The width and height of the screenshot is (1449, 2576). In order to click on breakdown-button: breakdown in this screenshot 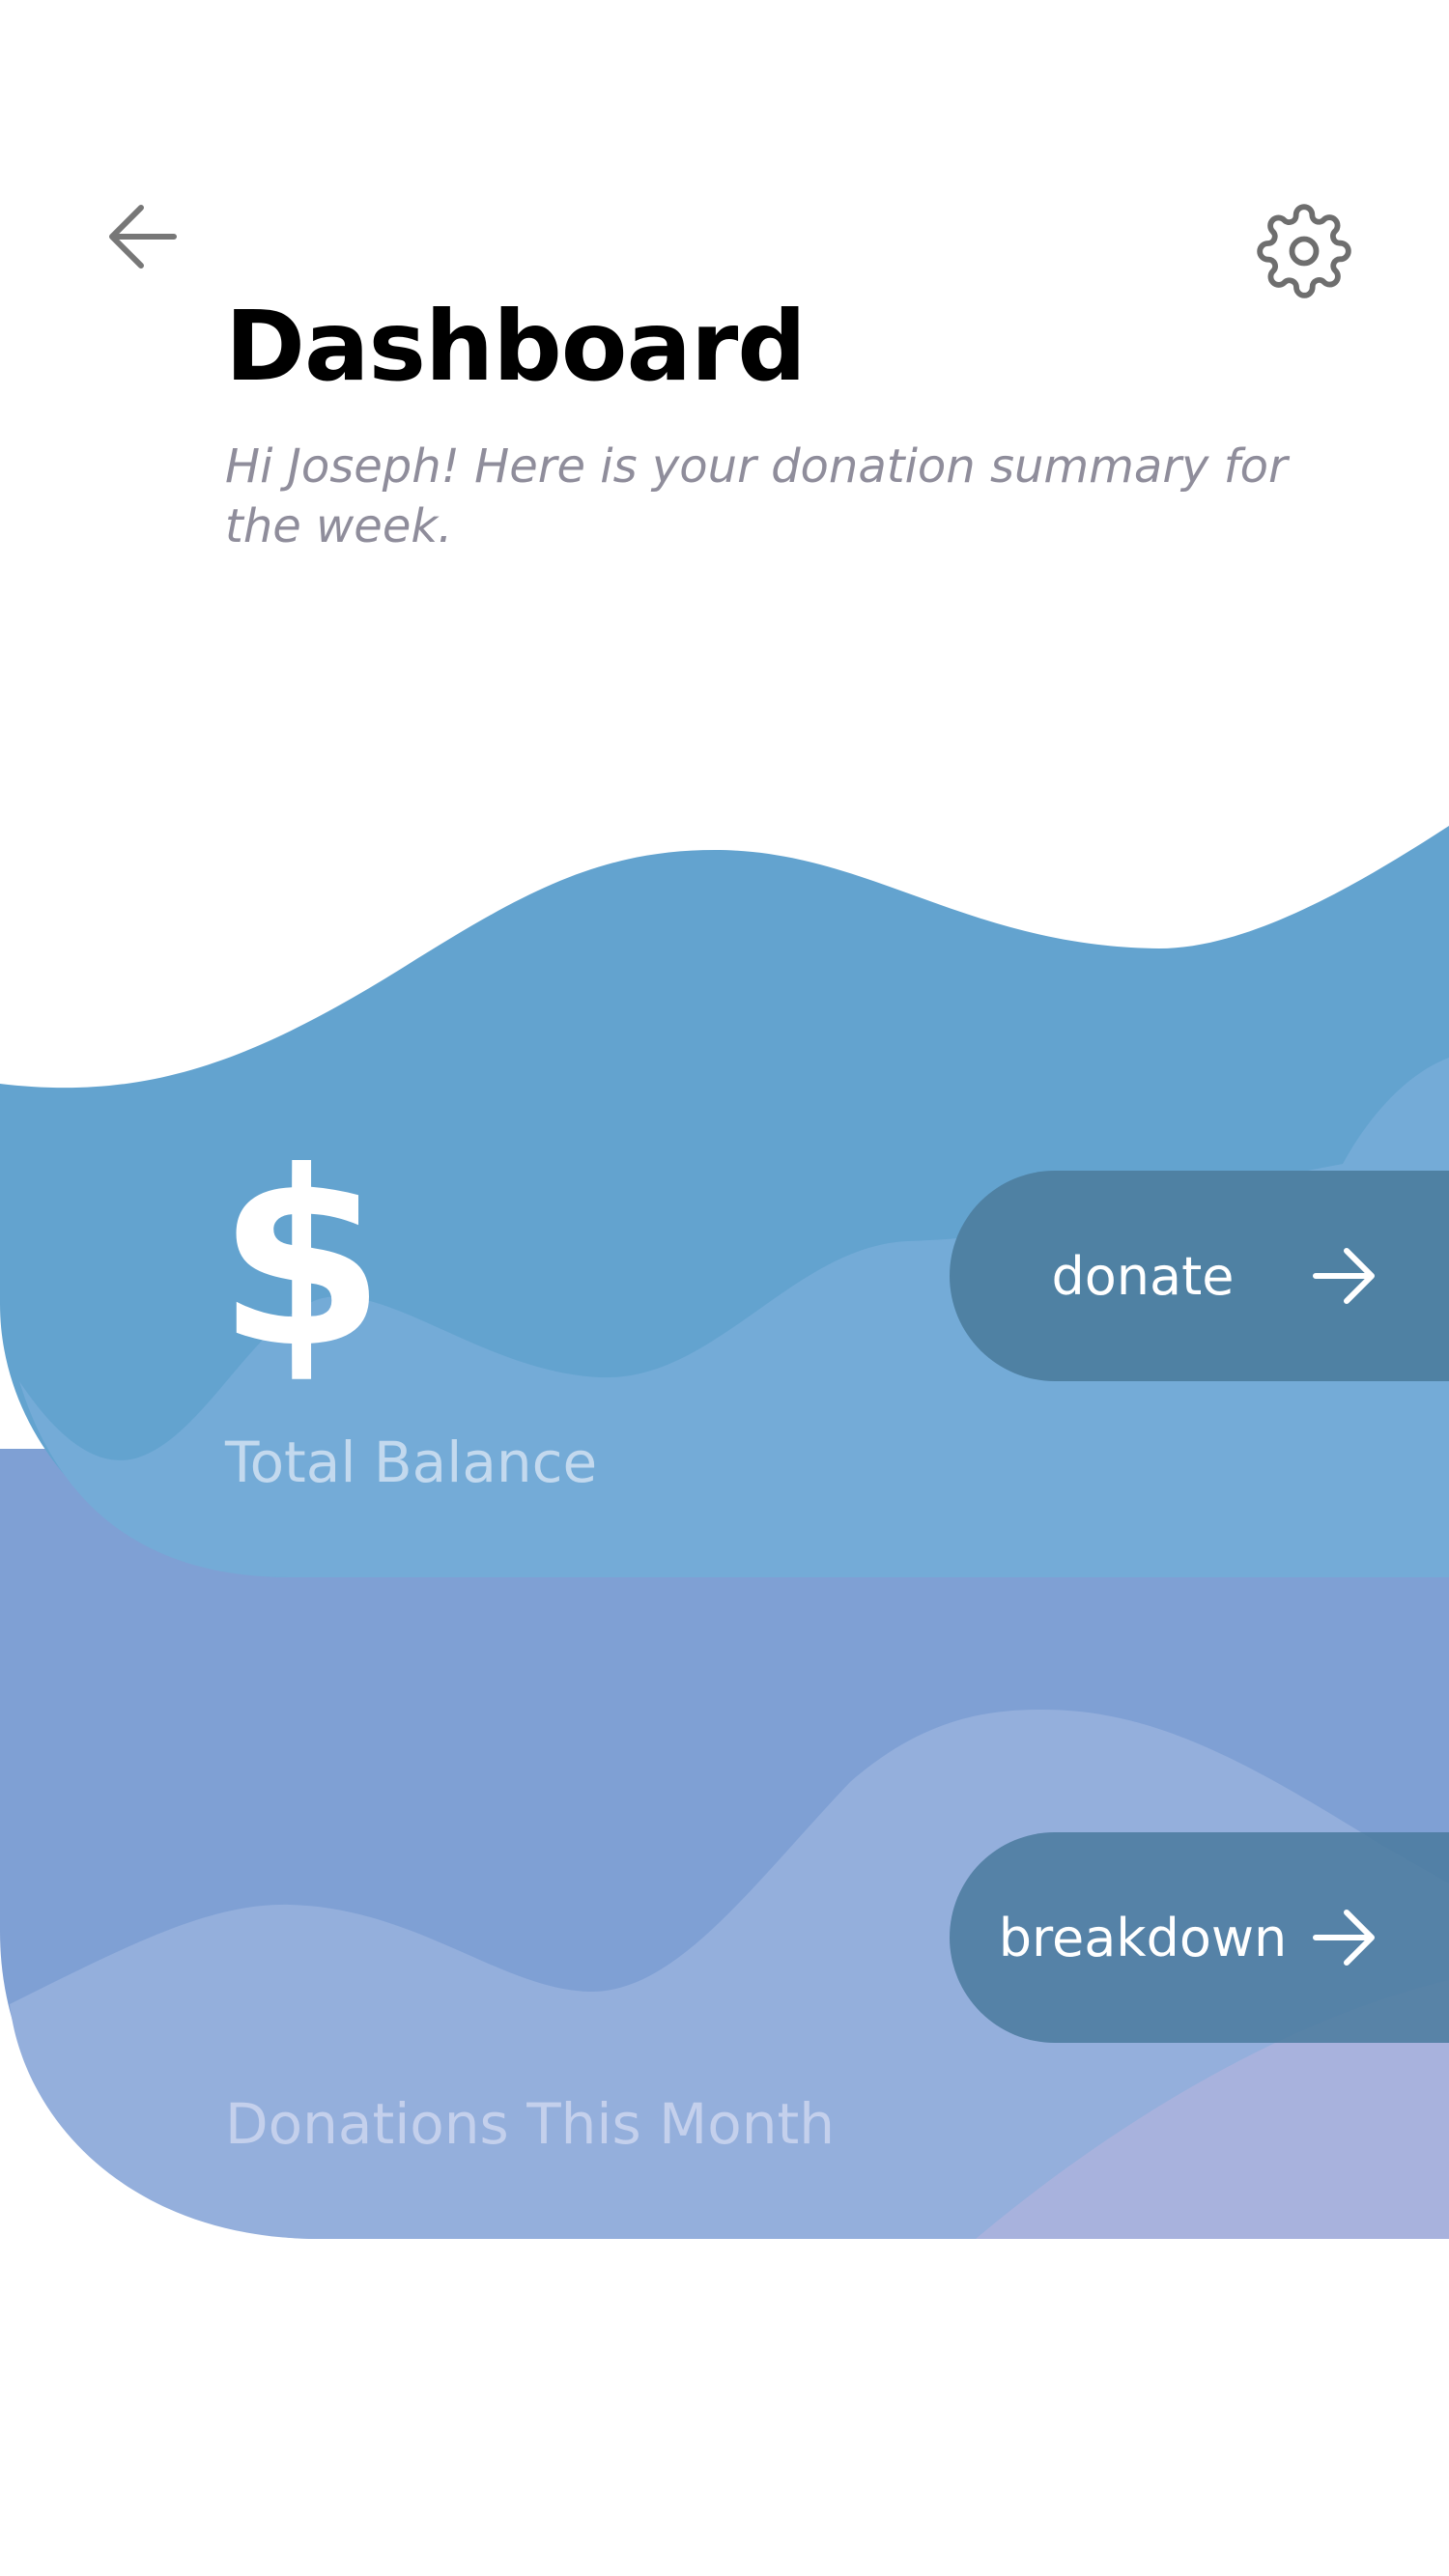, I will do `click(1199, 1937)`.